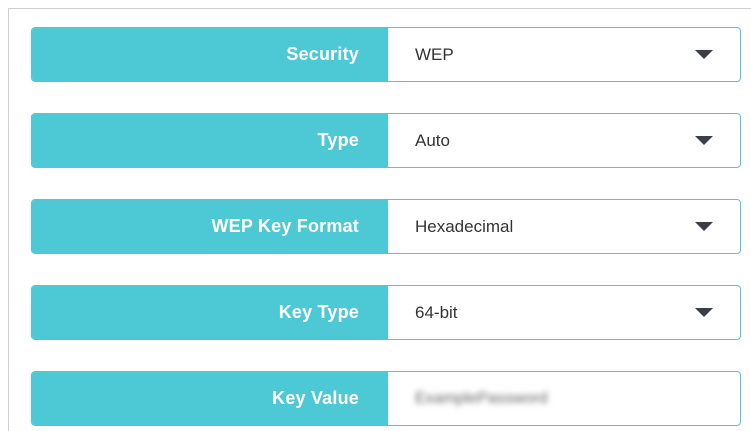 This screenshot has width=751, height=431. What do you see at coordinates (564, 226) in the screenshot?
I see `wep-key-format-select: Hexadecimal` at bounding box center [564, 226].